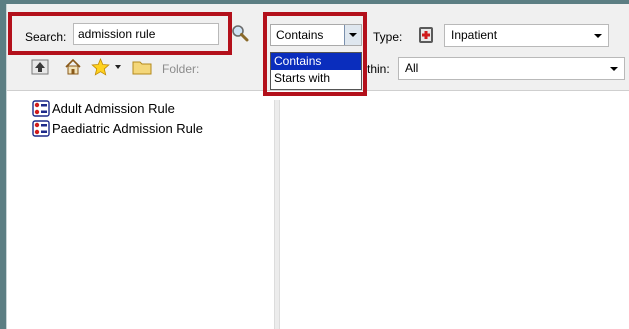  I want to click on type-select: Inpatient, so click(526, 35).